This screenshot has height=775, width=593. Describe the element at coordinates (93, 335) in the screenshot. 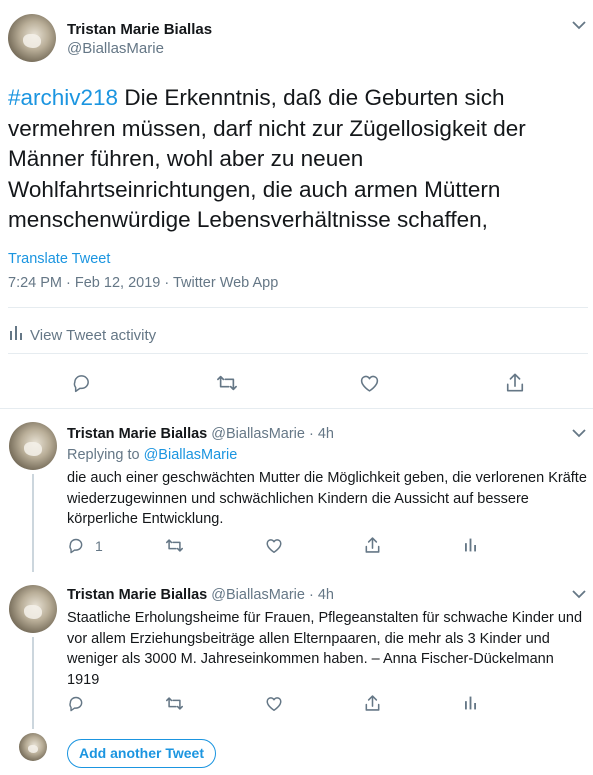

I see `activity-label: View Tweet activity` at that location.